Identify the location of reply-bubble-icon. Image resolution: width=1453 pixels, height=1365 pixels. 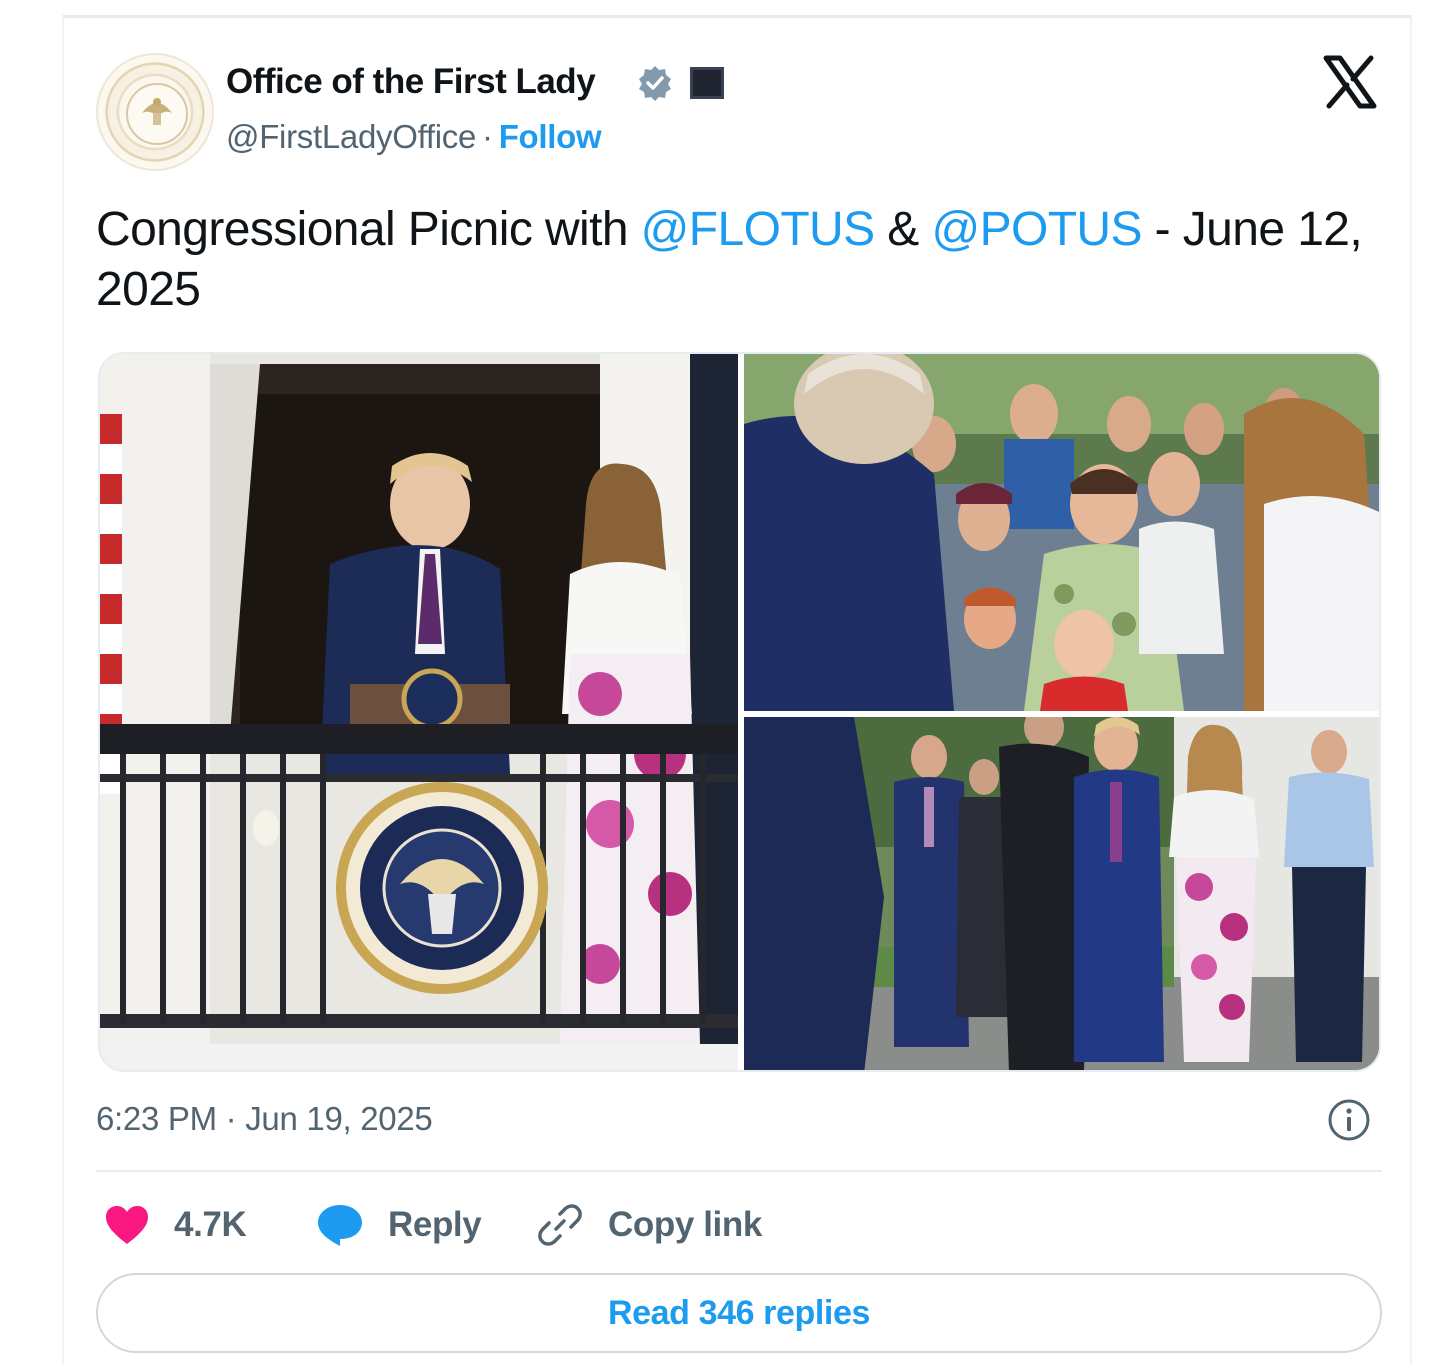
(340, 1225).